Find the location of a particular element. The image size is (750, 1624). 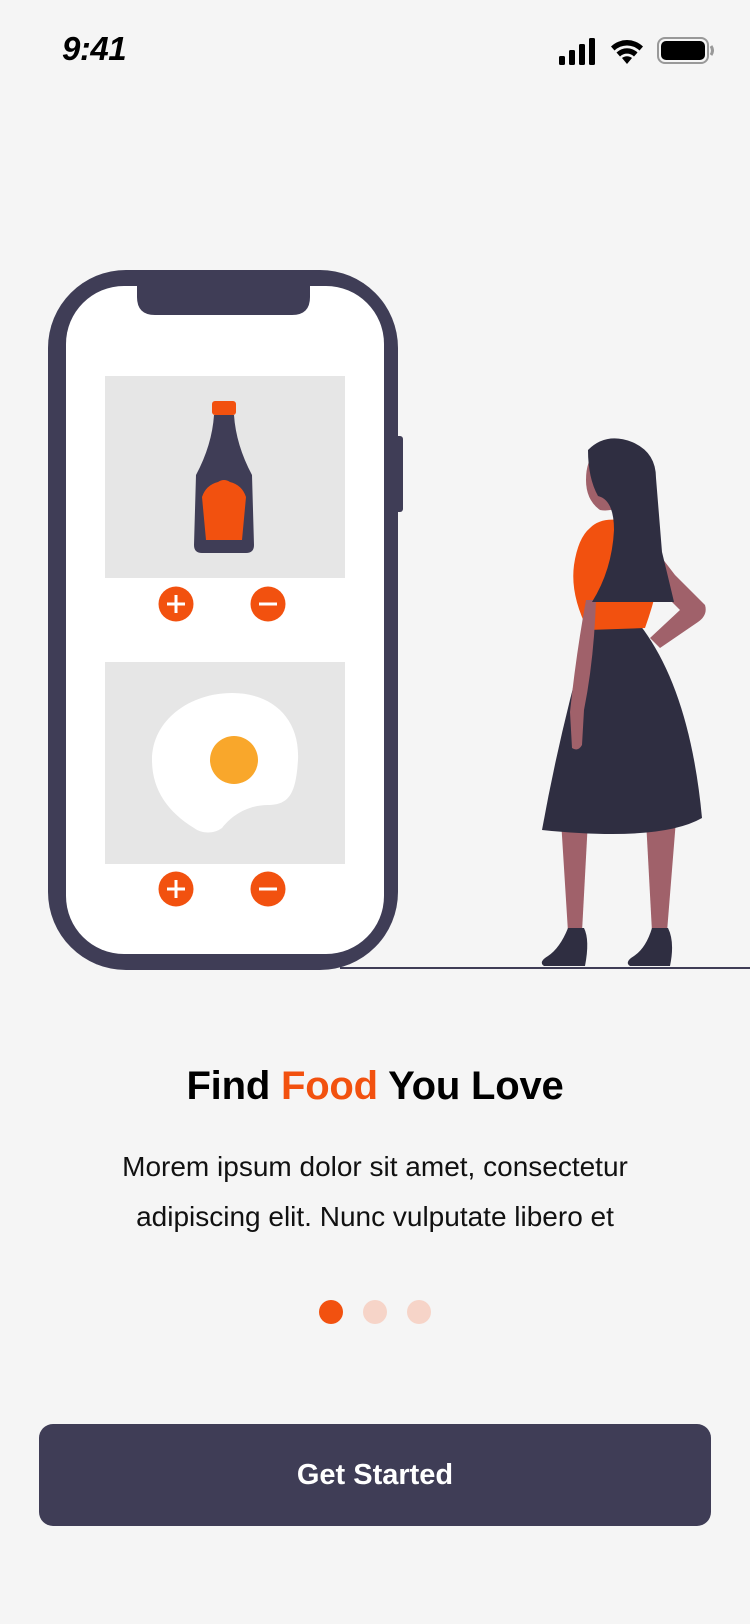

title-text-start: Find is located at coordinates (233, 1086).